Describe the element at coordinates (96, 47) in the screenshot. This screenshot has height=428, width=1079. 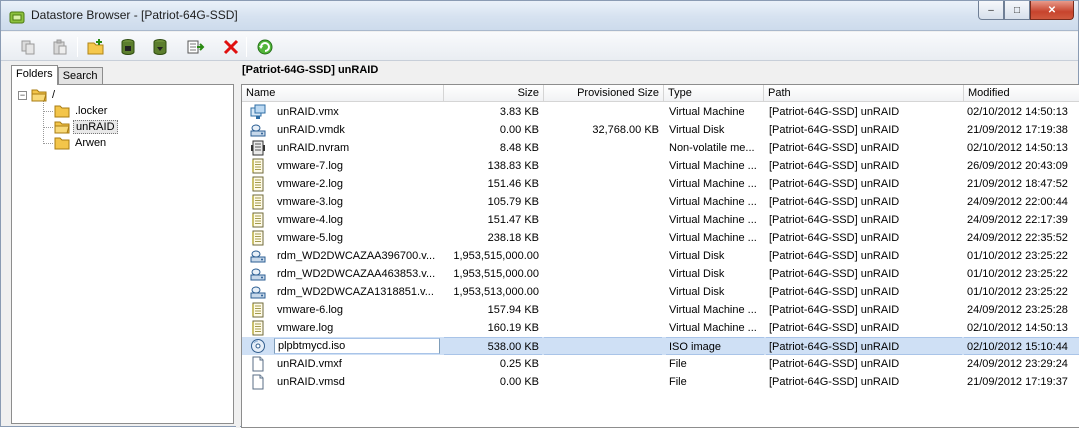
I see `new-folder-button` at that location.